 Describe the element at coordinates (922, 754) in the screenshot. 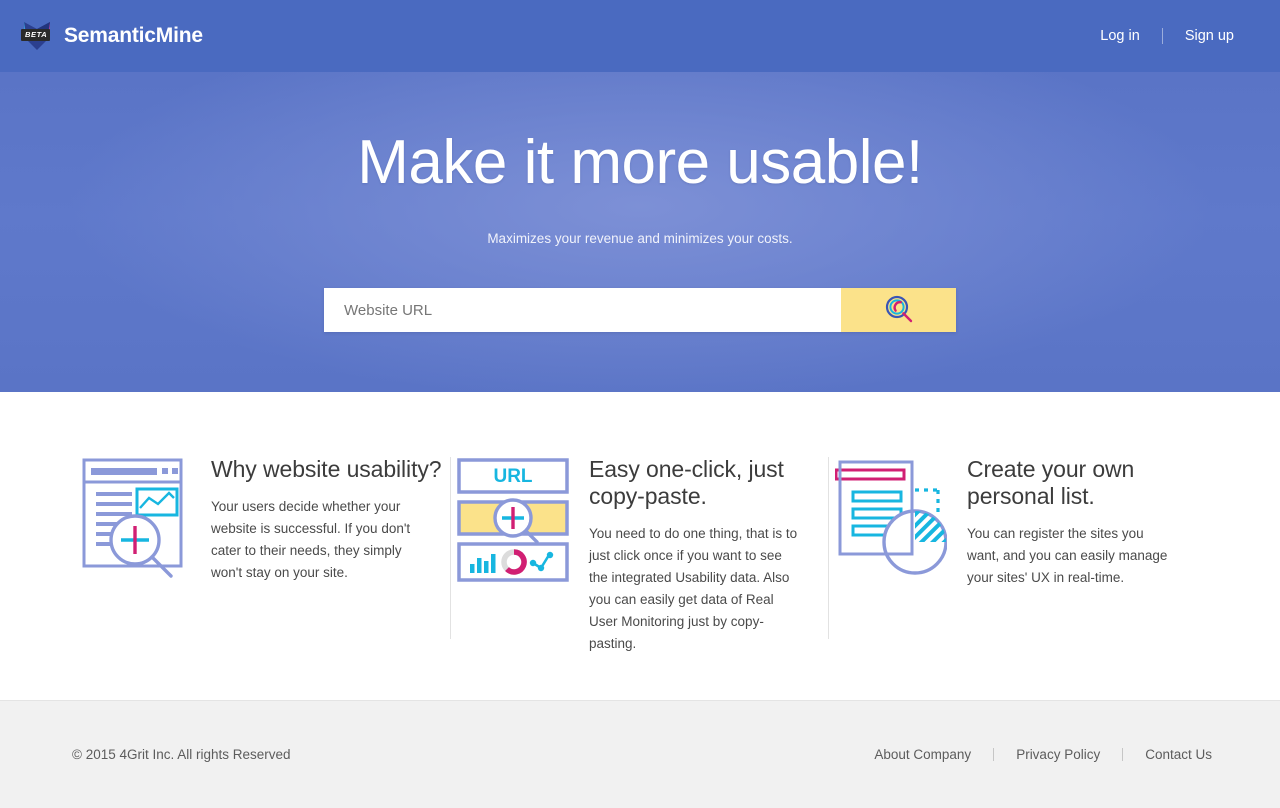

I see `about-company-link: About Company` at that location.